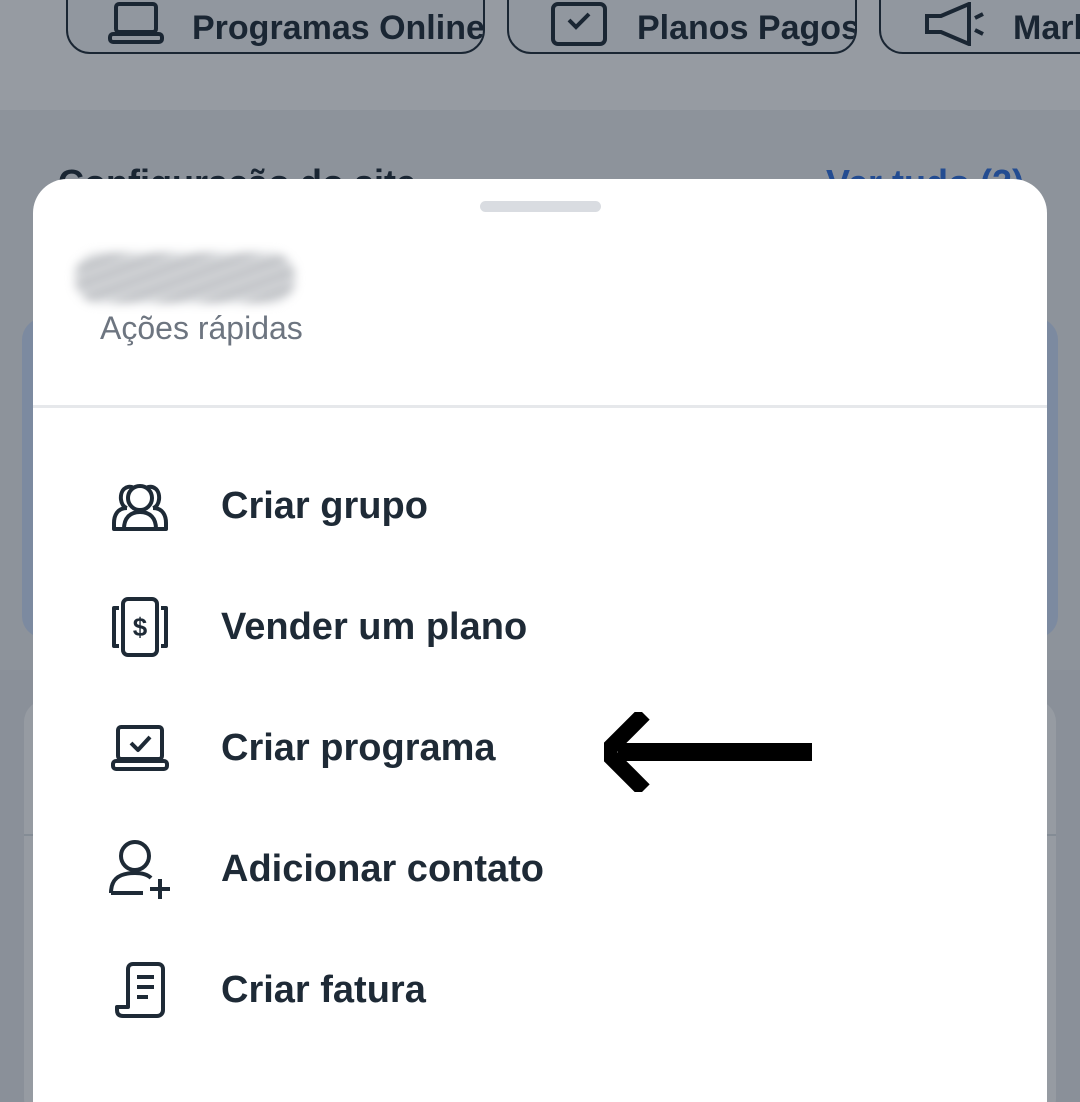 This screenshot has width=1080, height=1102. I want to click on menu-item-label: Criar programa, so click(358, 747).